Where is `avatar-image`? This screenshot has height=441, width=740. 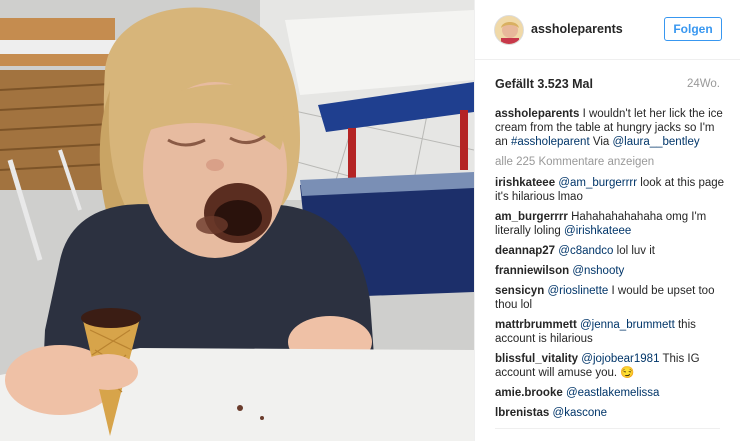
avatar-image is located at coordinates (509, 30).